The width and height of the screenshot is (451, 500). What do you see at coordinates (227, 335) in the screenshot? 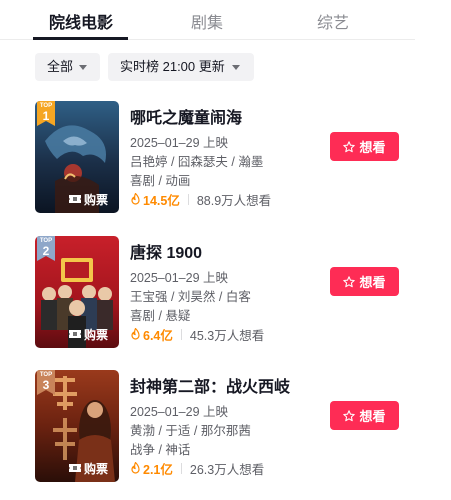
I see `want-count: 45.3万人想看` at bounding box center [227, 335].